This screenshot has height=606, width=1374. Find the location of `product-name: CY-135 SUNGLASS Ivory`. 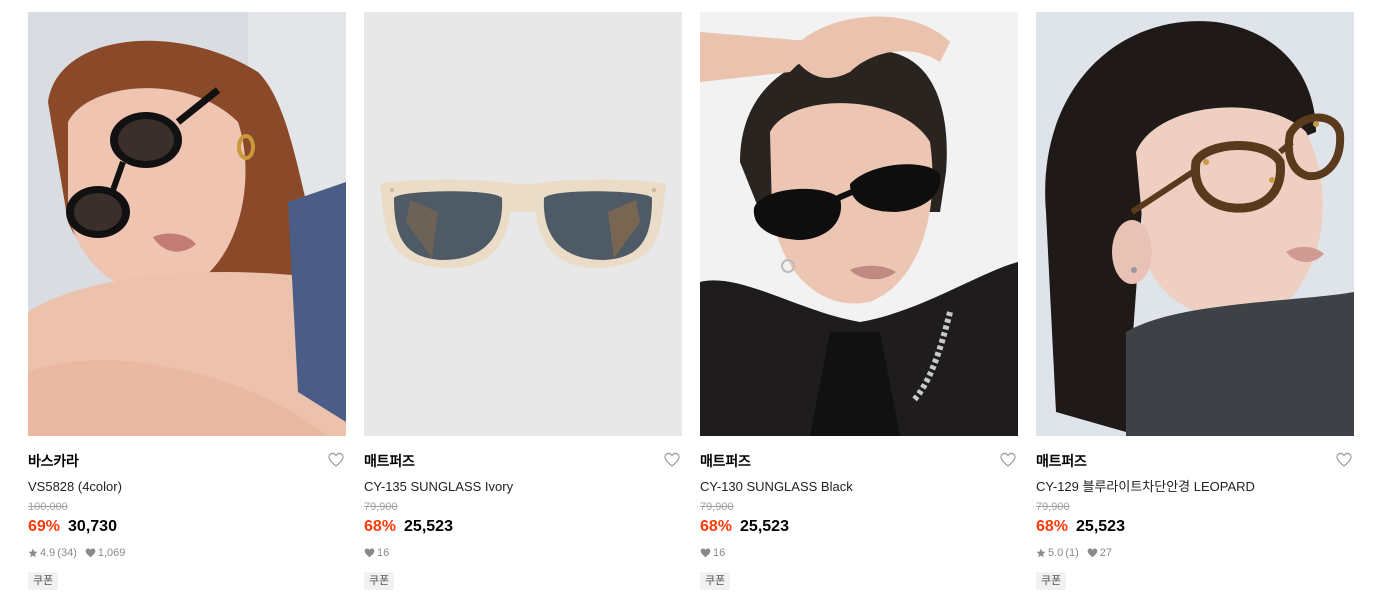

product-name: CY-135 SUNGLASS Ivory is located at coordinates (523, 486).